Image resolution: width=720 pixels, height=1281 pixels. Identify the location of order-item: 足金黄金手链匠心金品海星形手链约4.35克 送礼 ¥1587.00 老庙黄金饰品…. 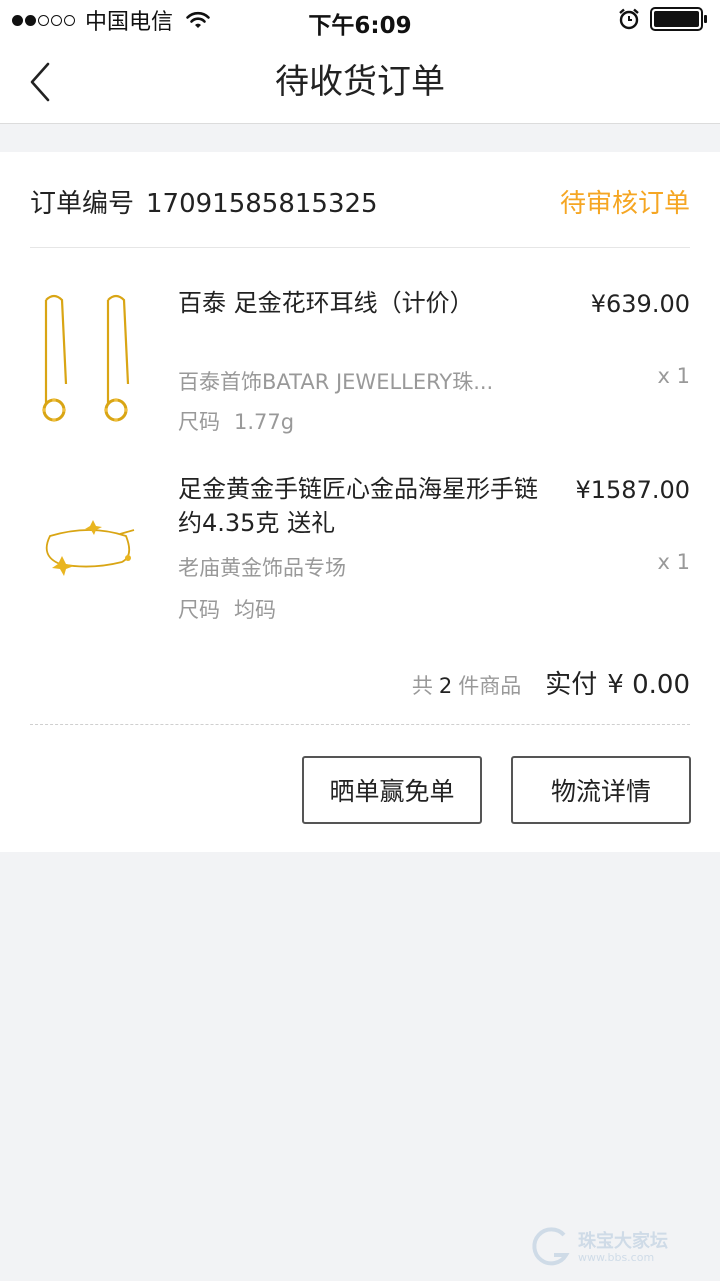
(360, 562).